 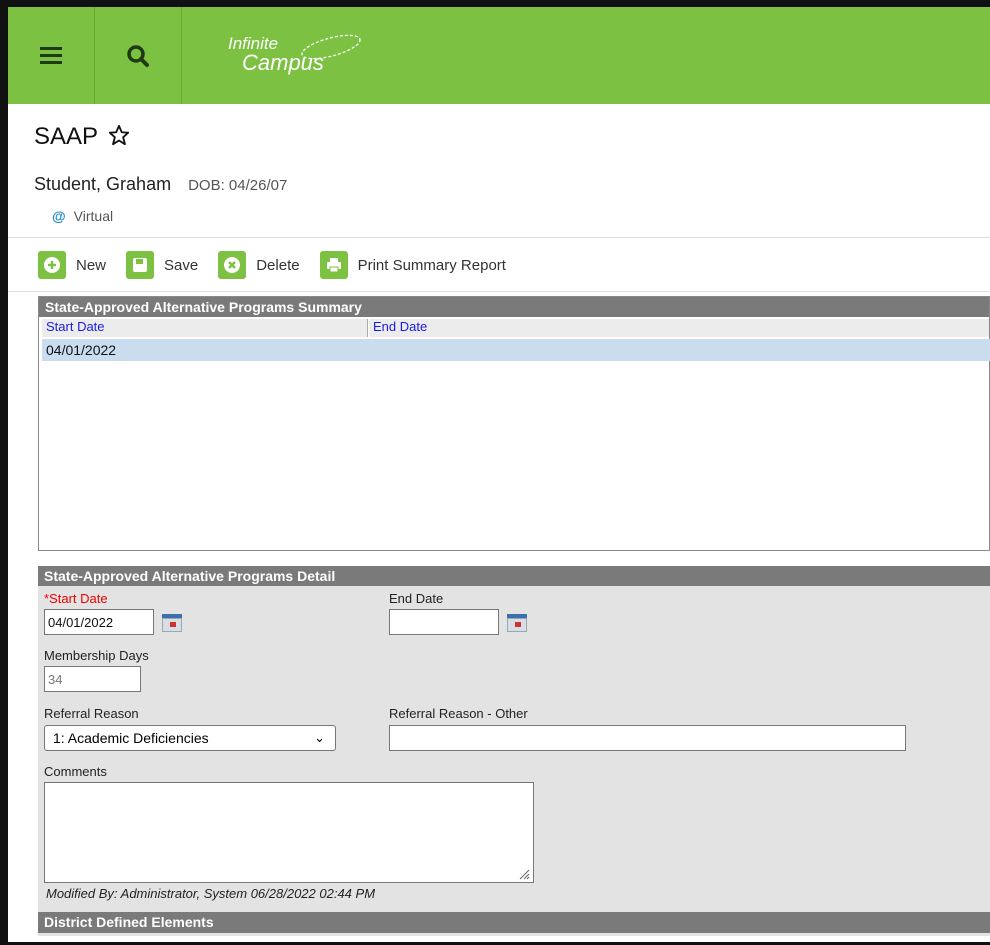 I want to click on referral-reason-value: 1: Academic Deficiencies, so click(x=131, y=738).